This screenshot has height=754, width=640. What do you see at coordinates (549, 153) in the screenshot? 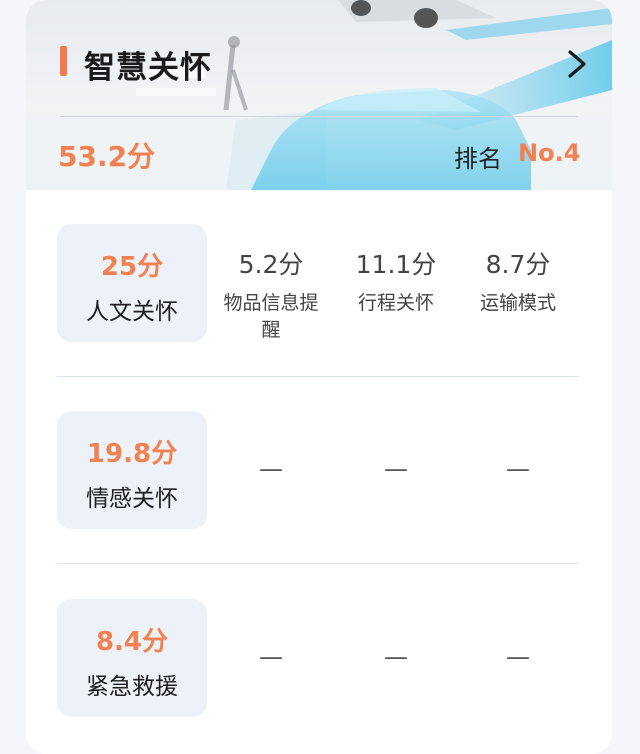
I see `rank-value: No.4` at bounding box center [549, 153].